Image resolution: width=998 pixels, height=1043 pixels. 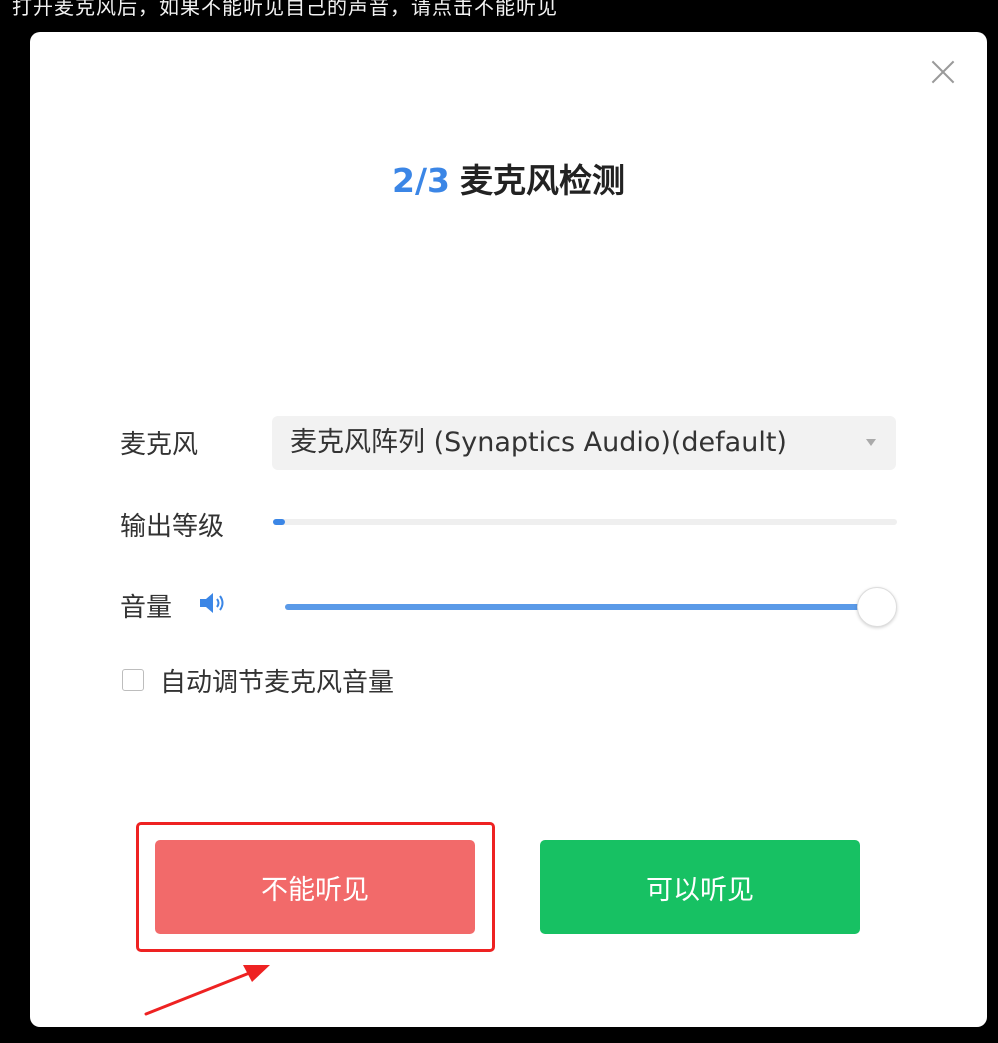 What do you see at coordinates (133, 680) in the screenshot?
I see `auto-adjust-checkbox` at bounding box center [133, 680].